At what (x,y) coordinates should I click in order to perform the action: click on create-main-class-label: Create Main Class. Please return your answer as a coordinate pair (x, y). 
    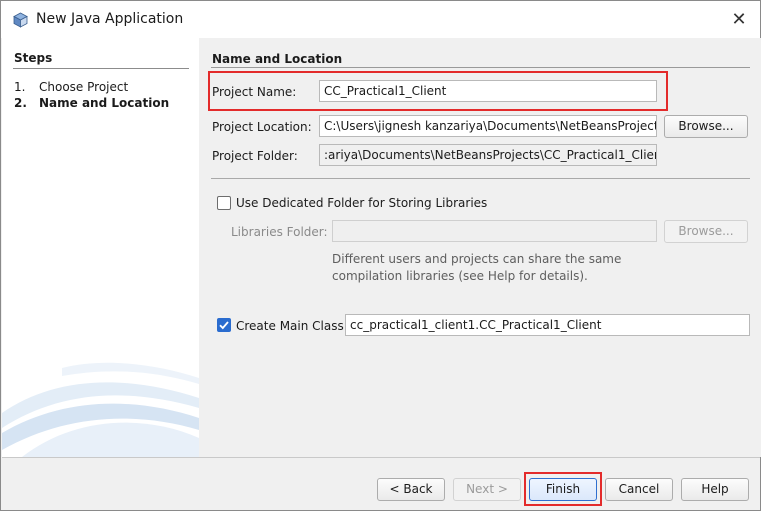
    Looking at the image, I should click on (290, 326).